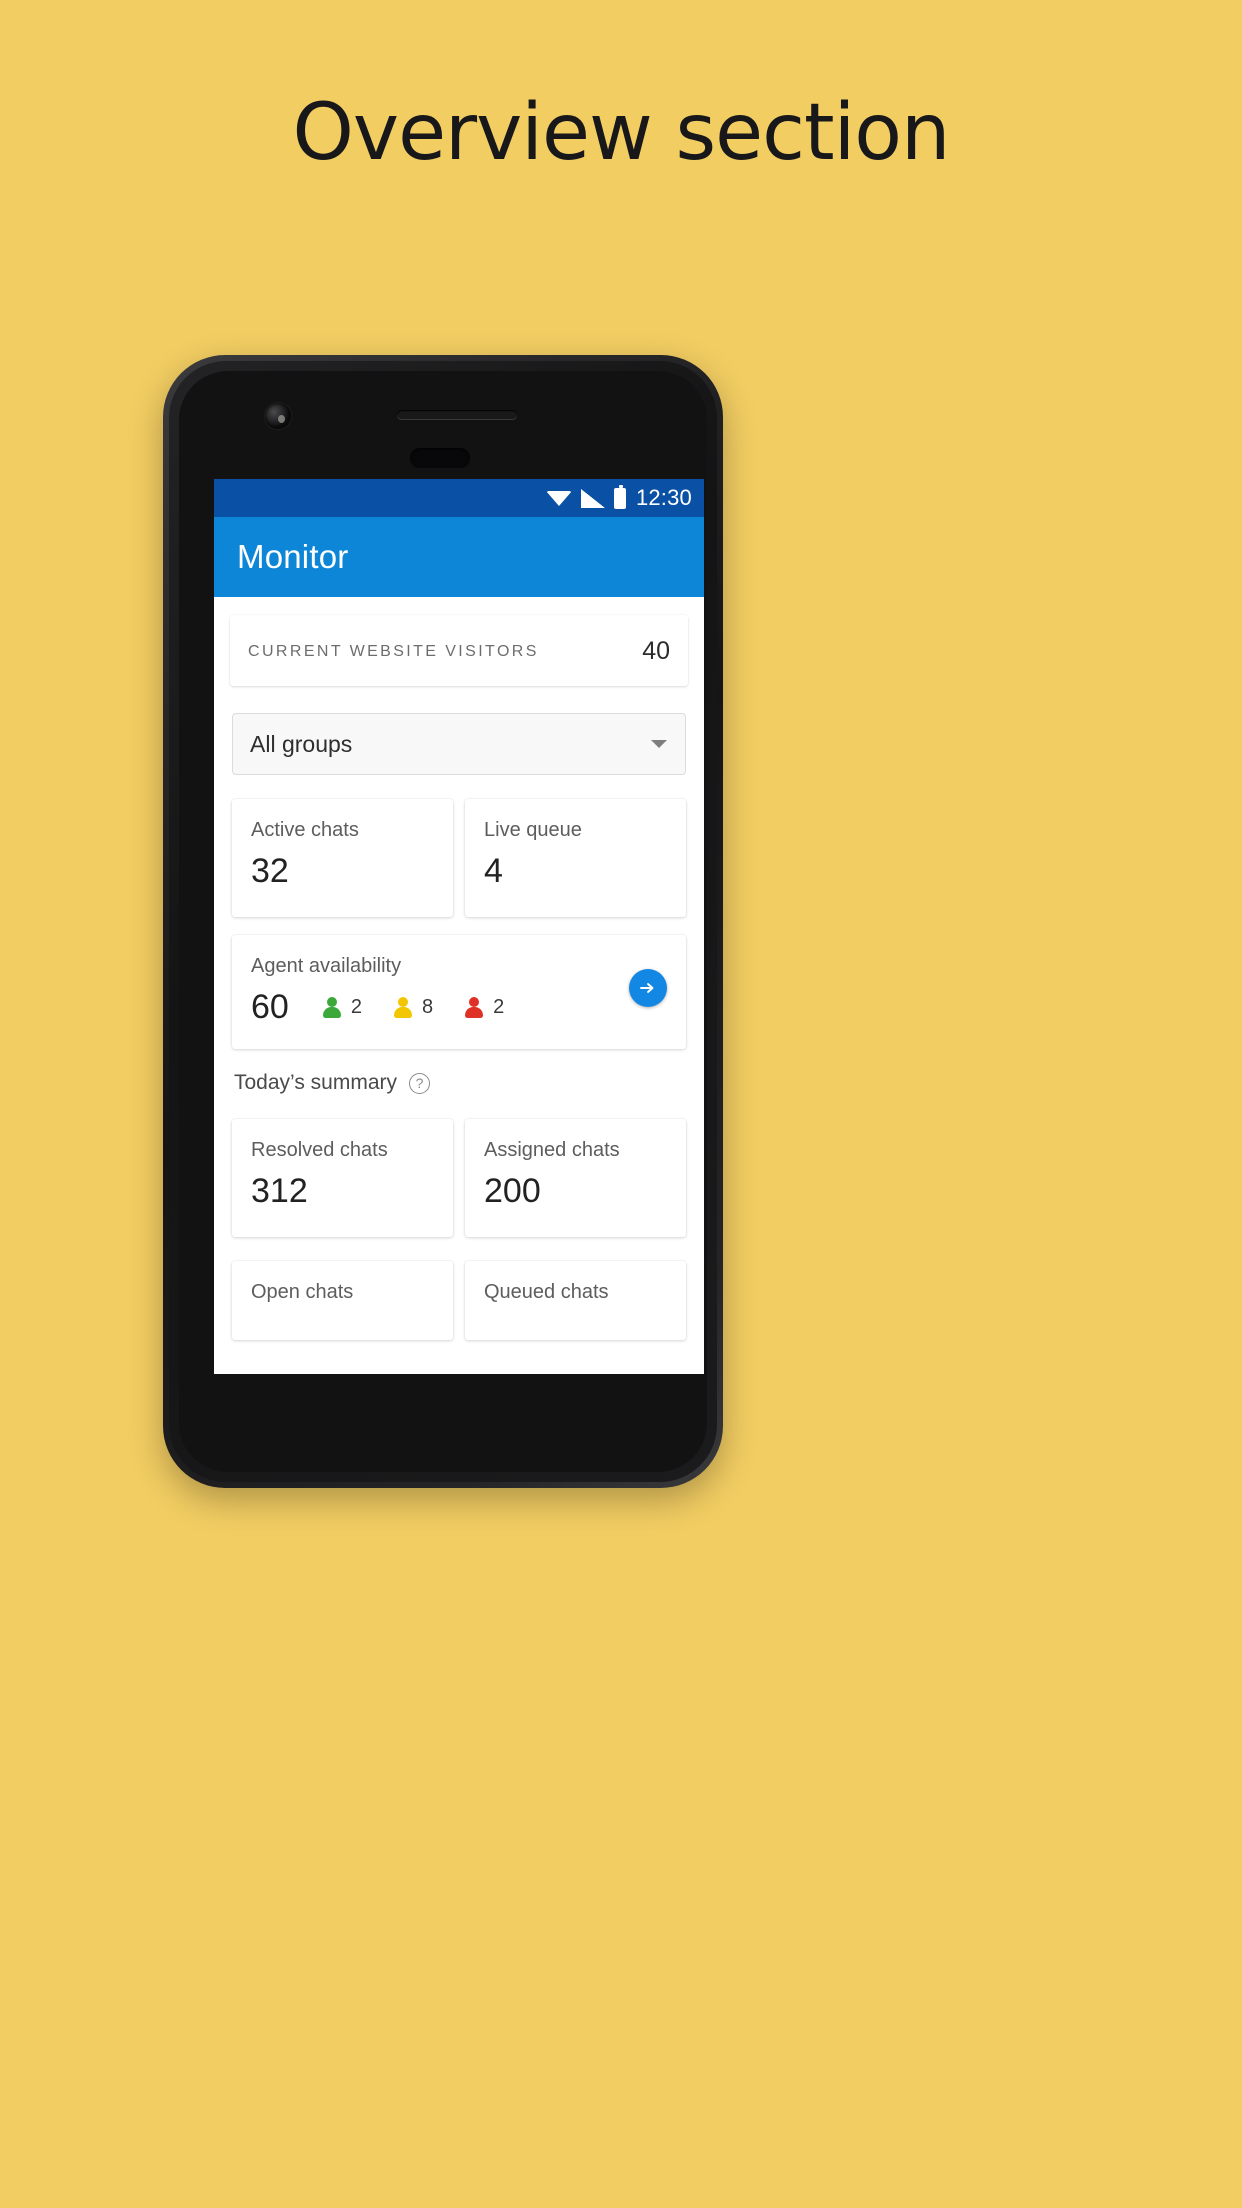 The width and height of the screenshot is (1242, 2208). What do you see at coordinates (459, 1300) in the screenshot?
I see `metrics-row-summary-2: Open chats Queued chats` at bounding box center [459, 1300].